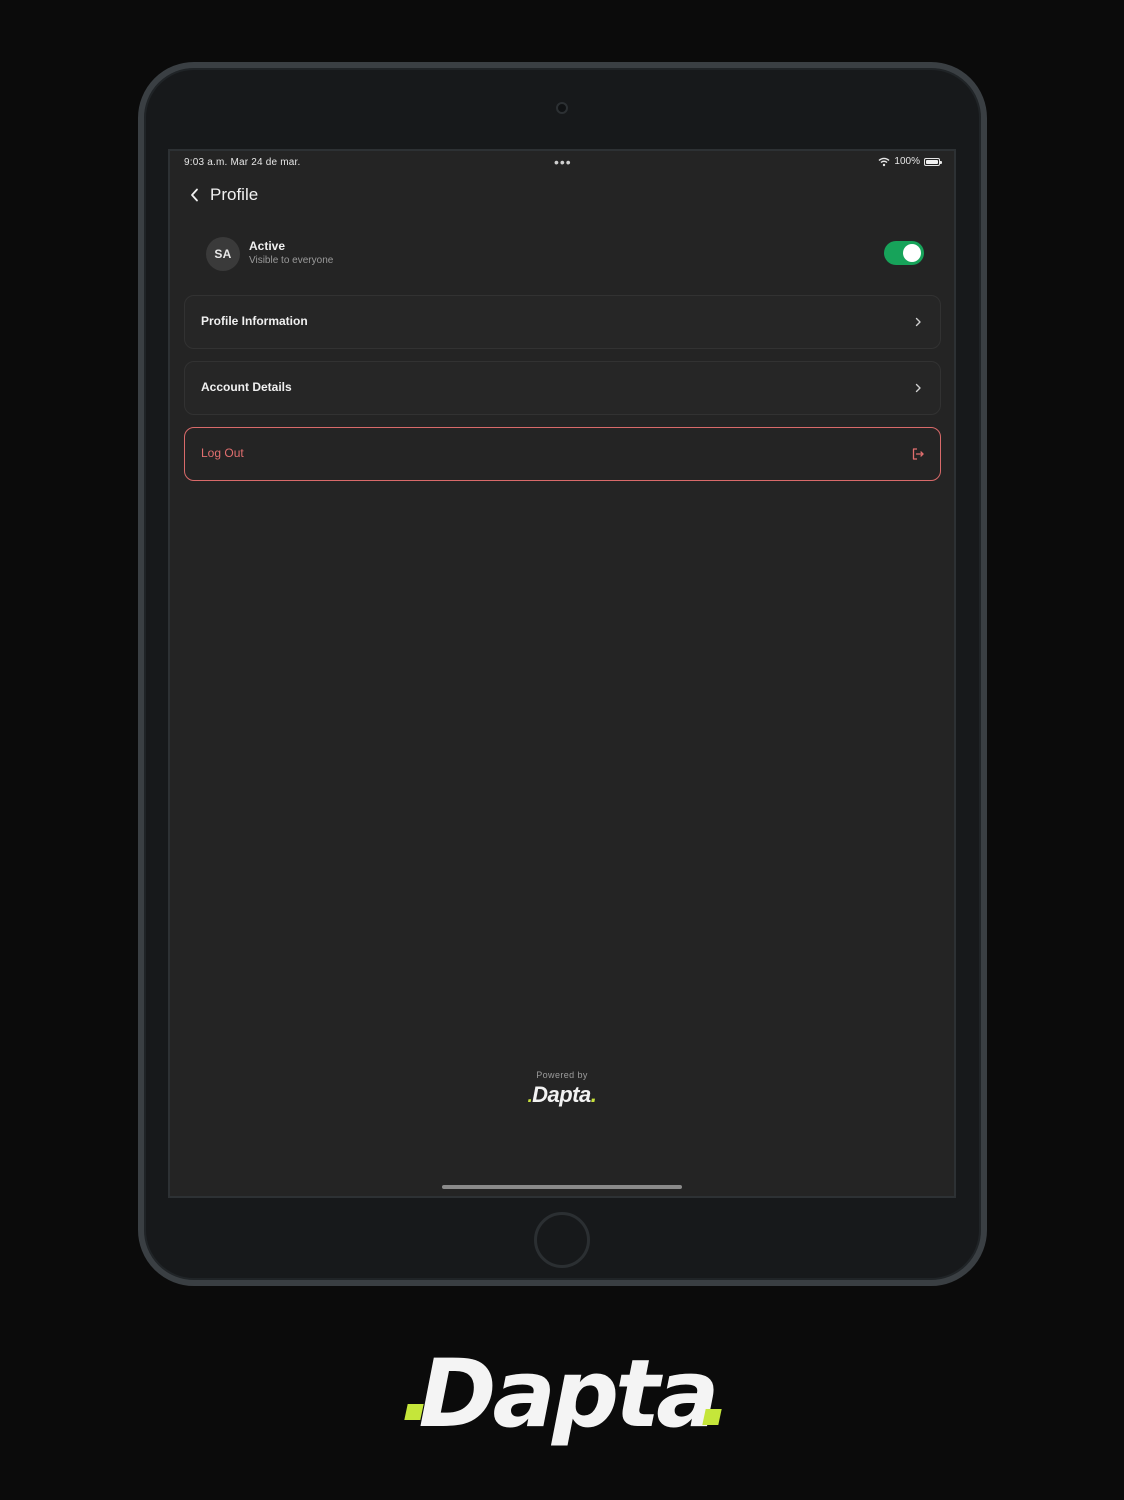 Image resolution: width=1124 pixels, height=1500 pixels. What do you see at coordinates (234, 194) in the screenshot?
I see `page-title: Profile` at bounding box center [234, 194].